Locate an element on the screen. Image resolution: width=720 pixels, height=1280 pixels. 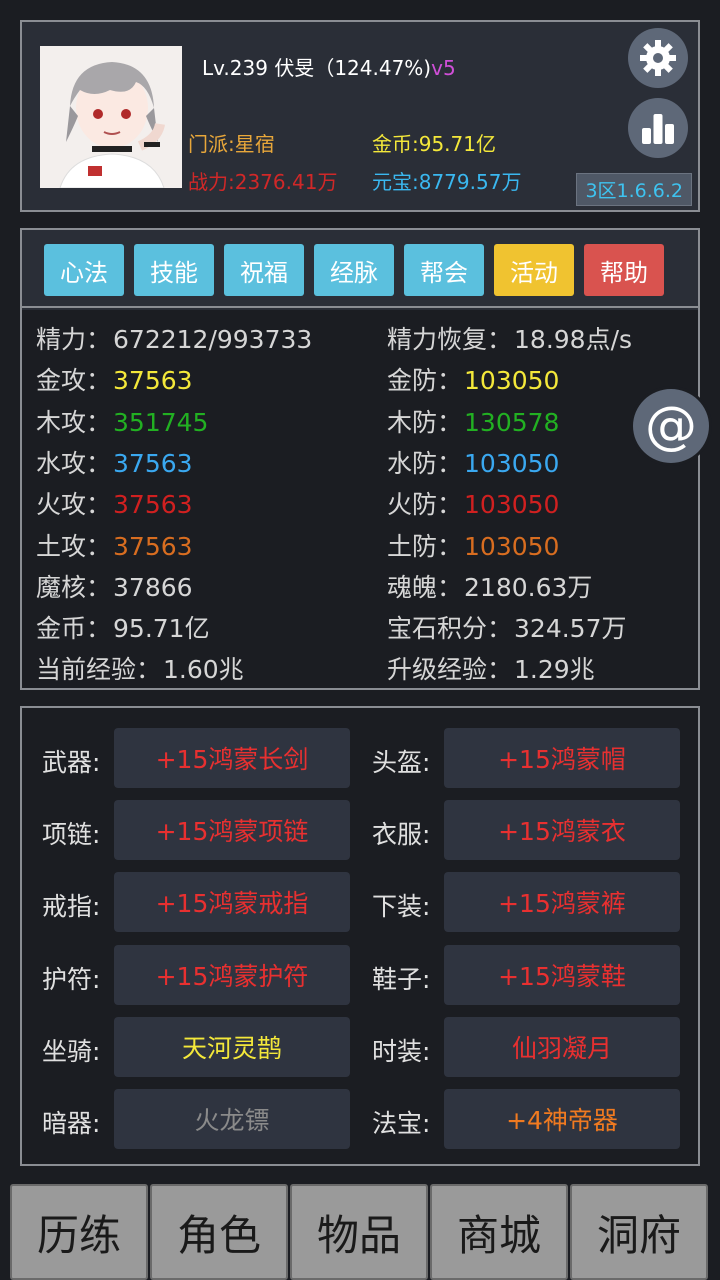
attr-value: 1.29兆 is located at coordinates (554, 670).